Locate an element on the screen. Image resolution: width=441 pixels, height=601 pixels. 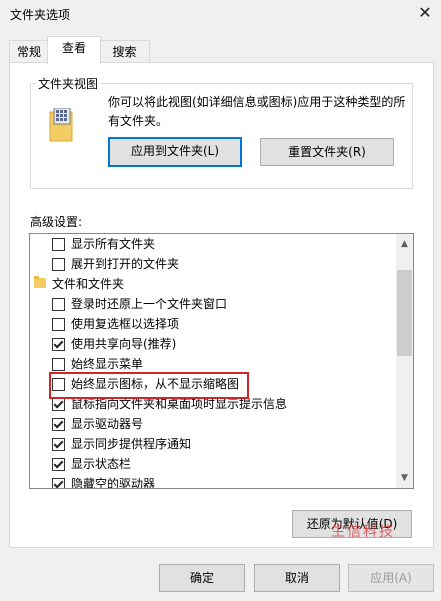
scroll-up-icon: ▲ is located at coordinates (404, 244).